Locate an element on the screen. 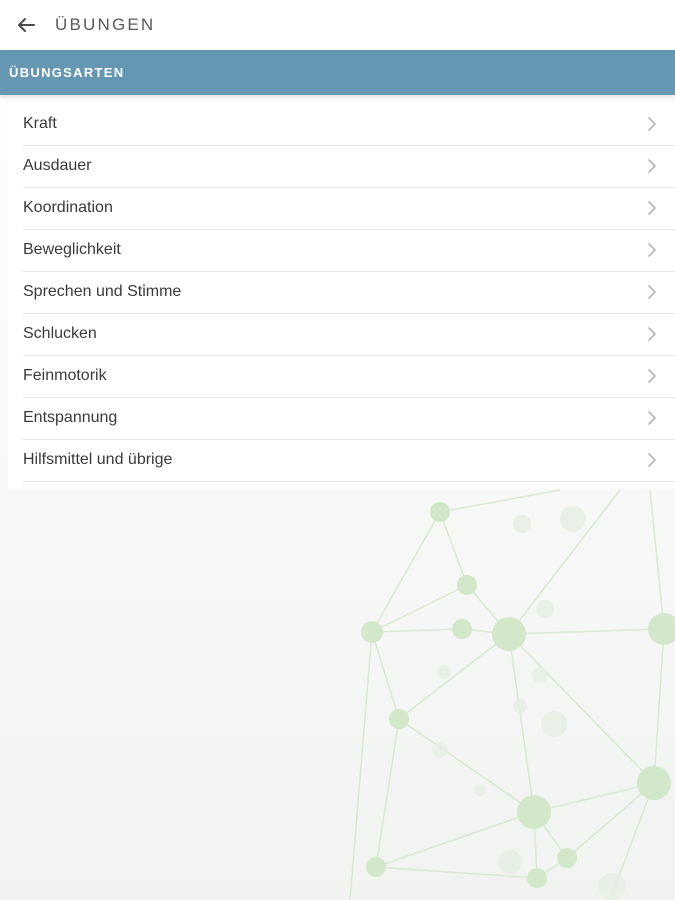 This screenshot has width=675, height=900. list-item-feinmotorik: Feinmotorik is located at coordinates (349, 376).